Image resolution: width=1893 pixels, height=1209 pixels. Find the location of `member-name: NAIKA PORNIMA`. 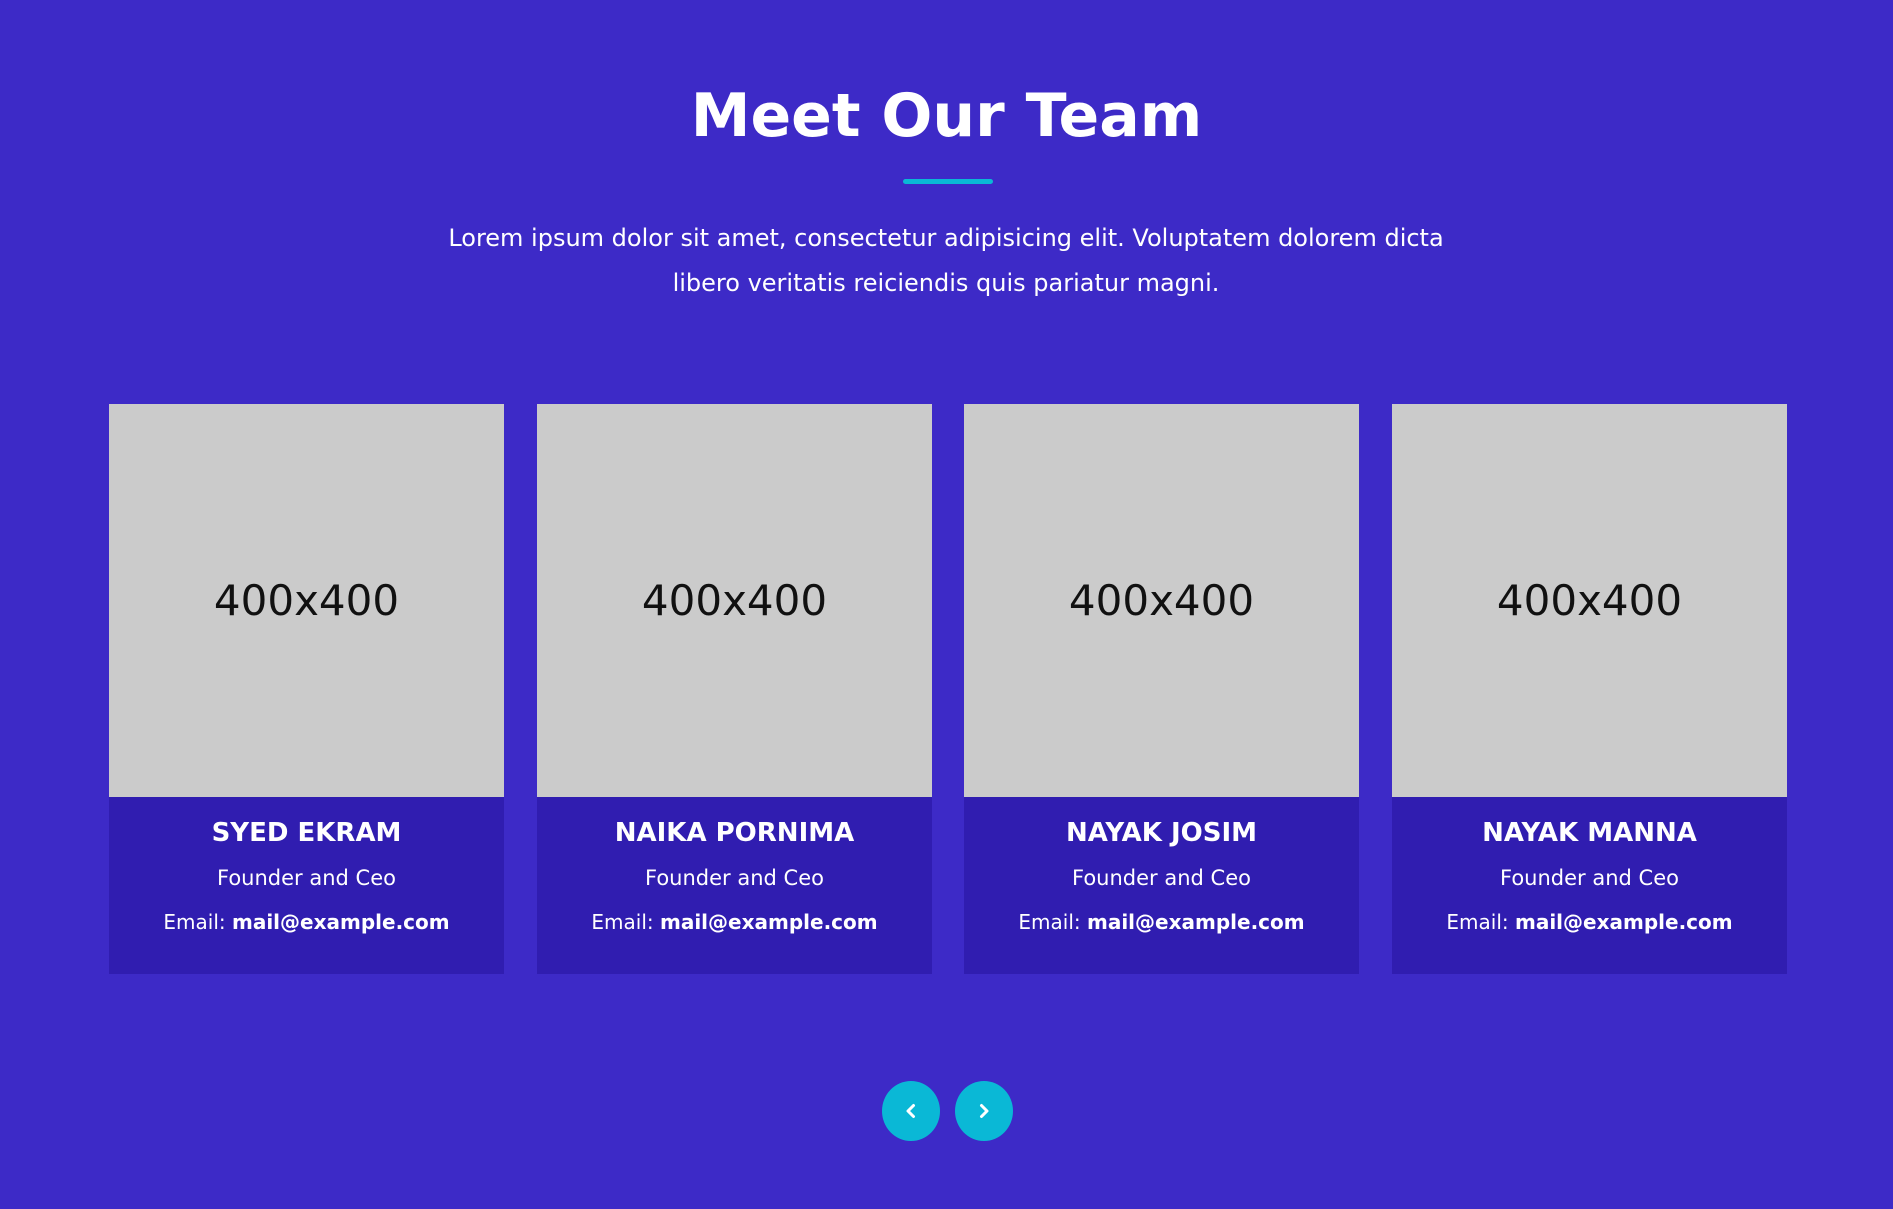

member-name: NAIKA PORNIMA is located at coordinates (734, 833).